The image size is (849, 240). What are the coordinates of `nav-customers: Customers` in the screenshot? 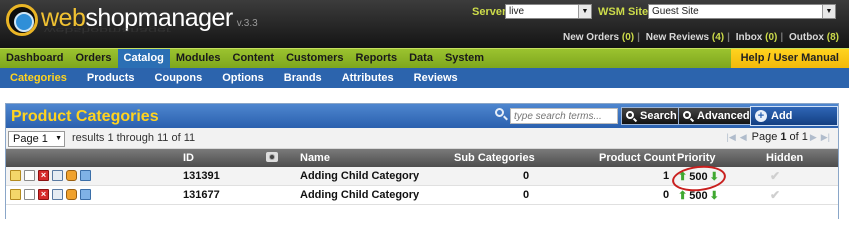 It's located at (314, 58).